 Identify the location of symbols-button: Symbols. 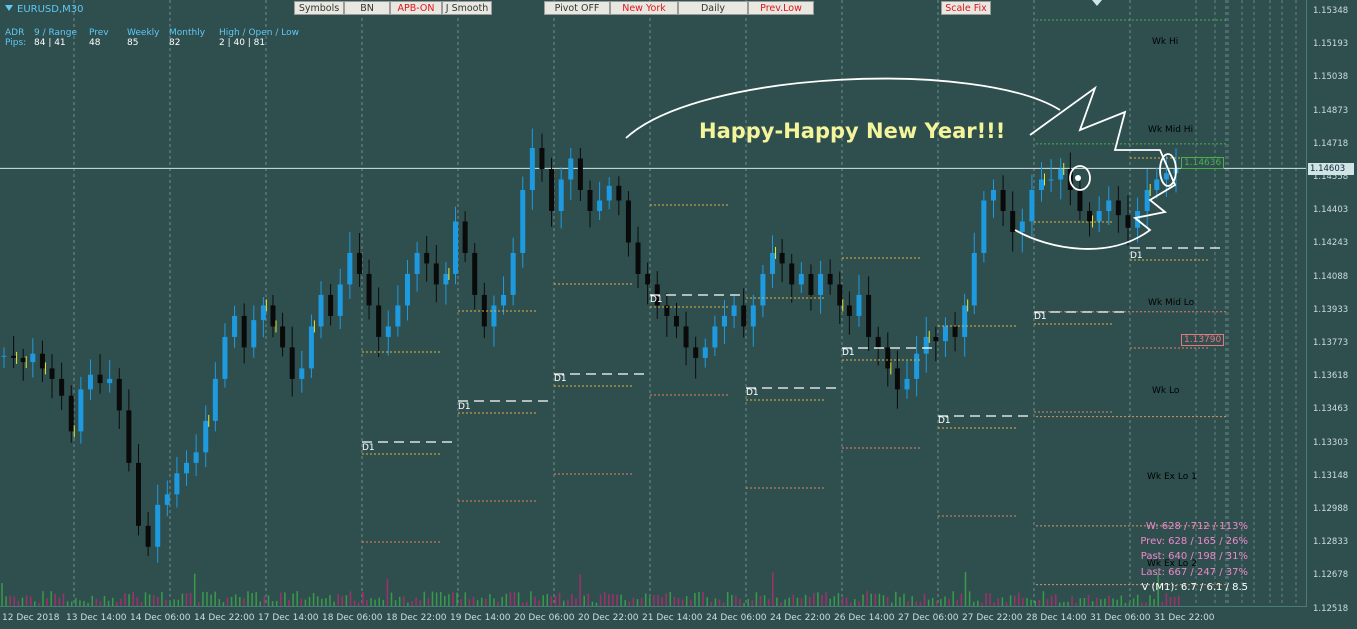
(319, 8).